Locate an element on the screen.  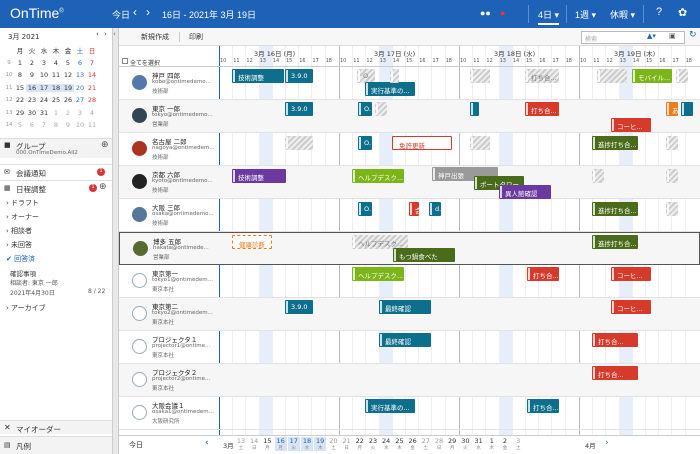
event-block: 最終確認 is located at coordinates (405, 340).